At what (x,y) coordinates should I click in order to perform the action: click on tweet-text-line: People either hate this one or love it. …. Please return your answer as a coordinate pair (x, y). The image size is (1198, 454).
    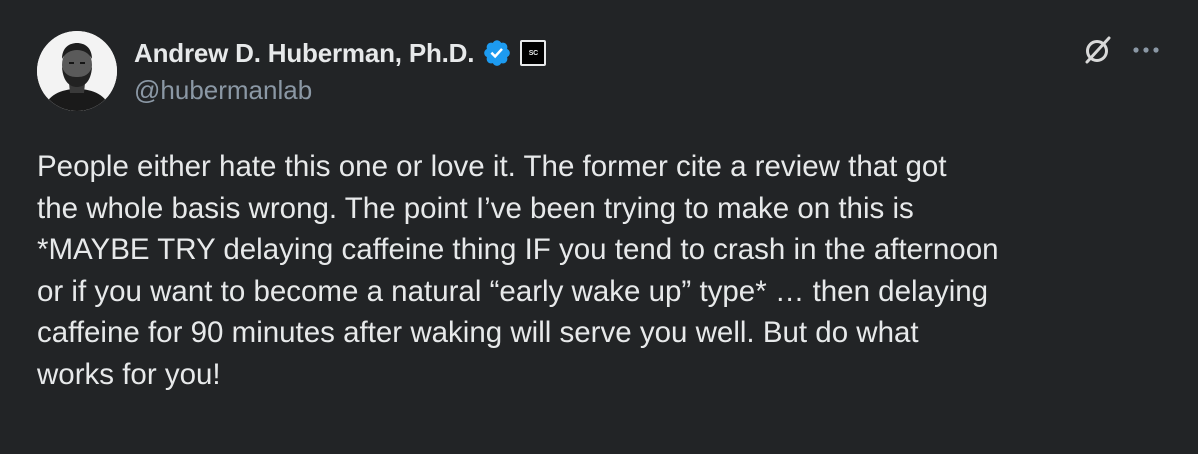
    Looking at the image, I should click on (492, 166).